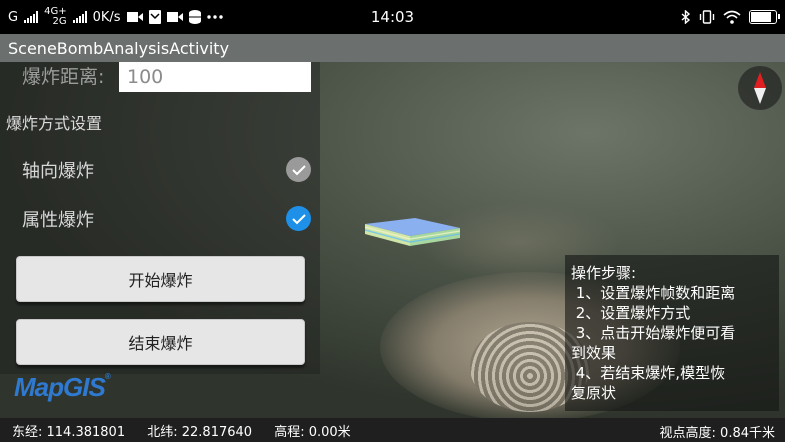 This screenshot has height=442, width=785. What do you see at coordinates (214, 17) in the screenshot?
I see `more-icon` at bounding box center [214, 17].